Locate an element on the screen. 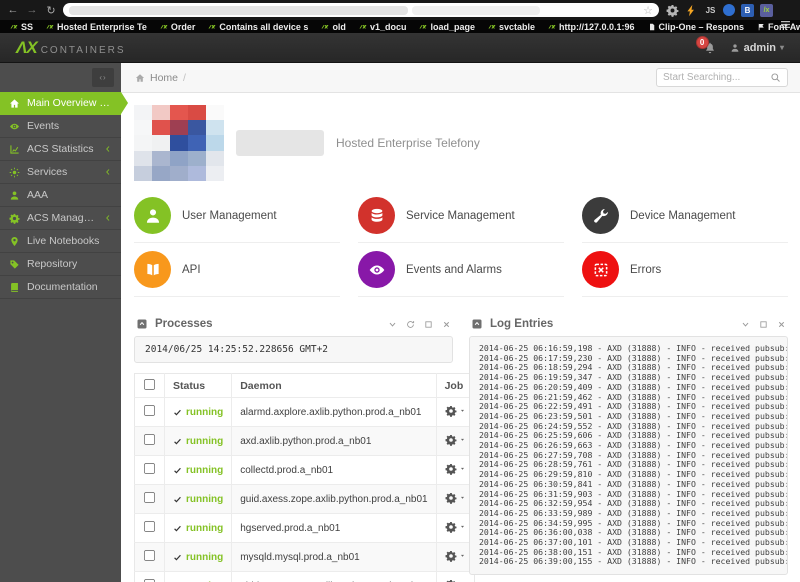  breadcrumb-home-link: Home is located at coordinates (164, 78).